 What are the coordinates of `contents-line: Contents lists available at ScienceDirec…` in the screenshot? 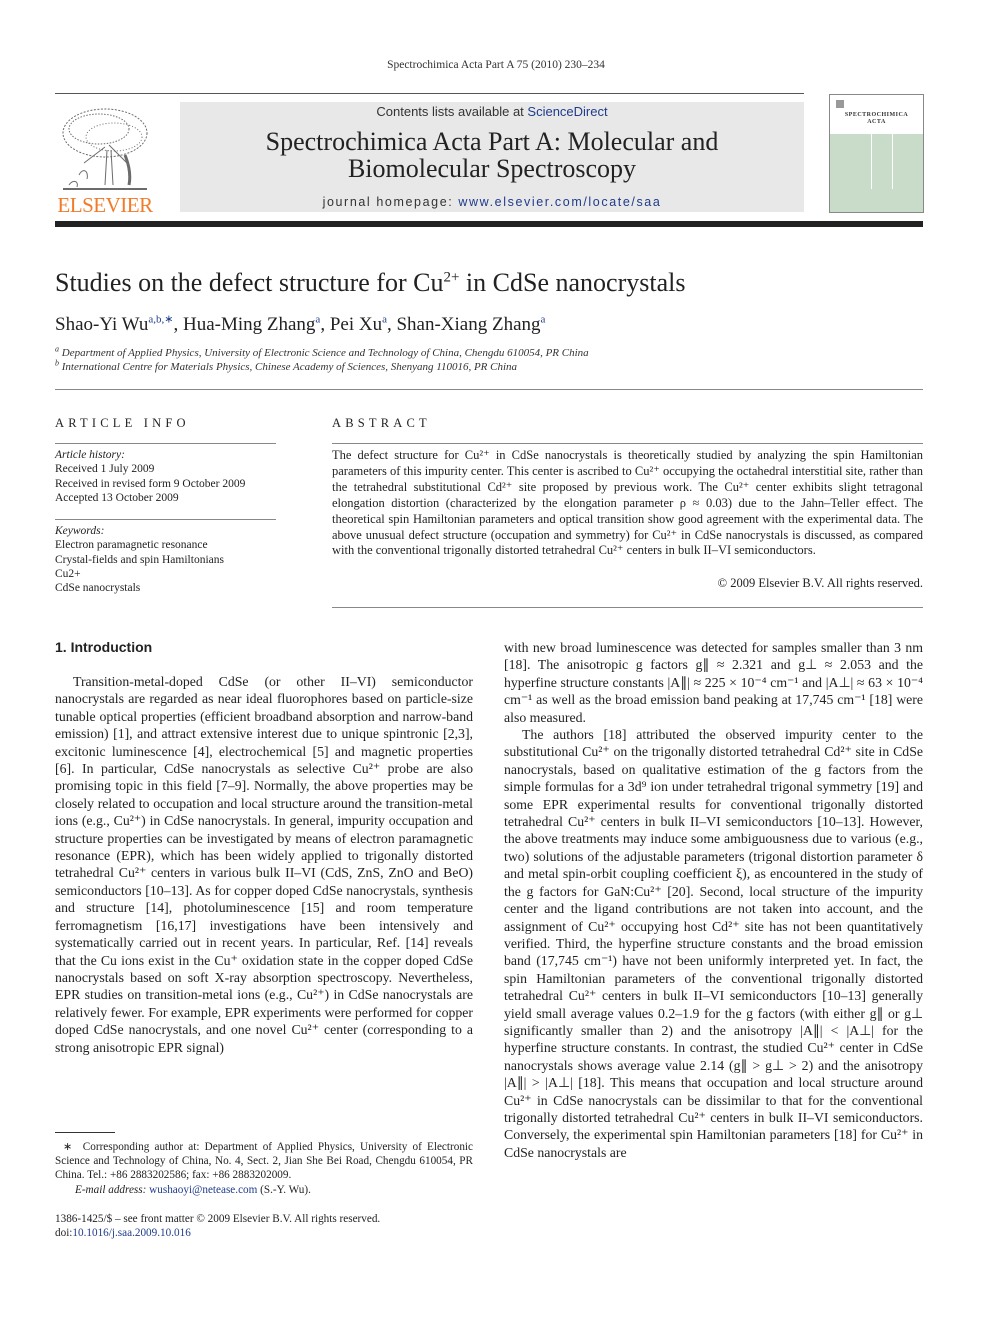 It's located at (492, 111).